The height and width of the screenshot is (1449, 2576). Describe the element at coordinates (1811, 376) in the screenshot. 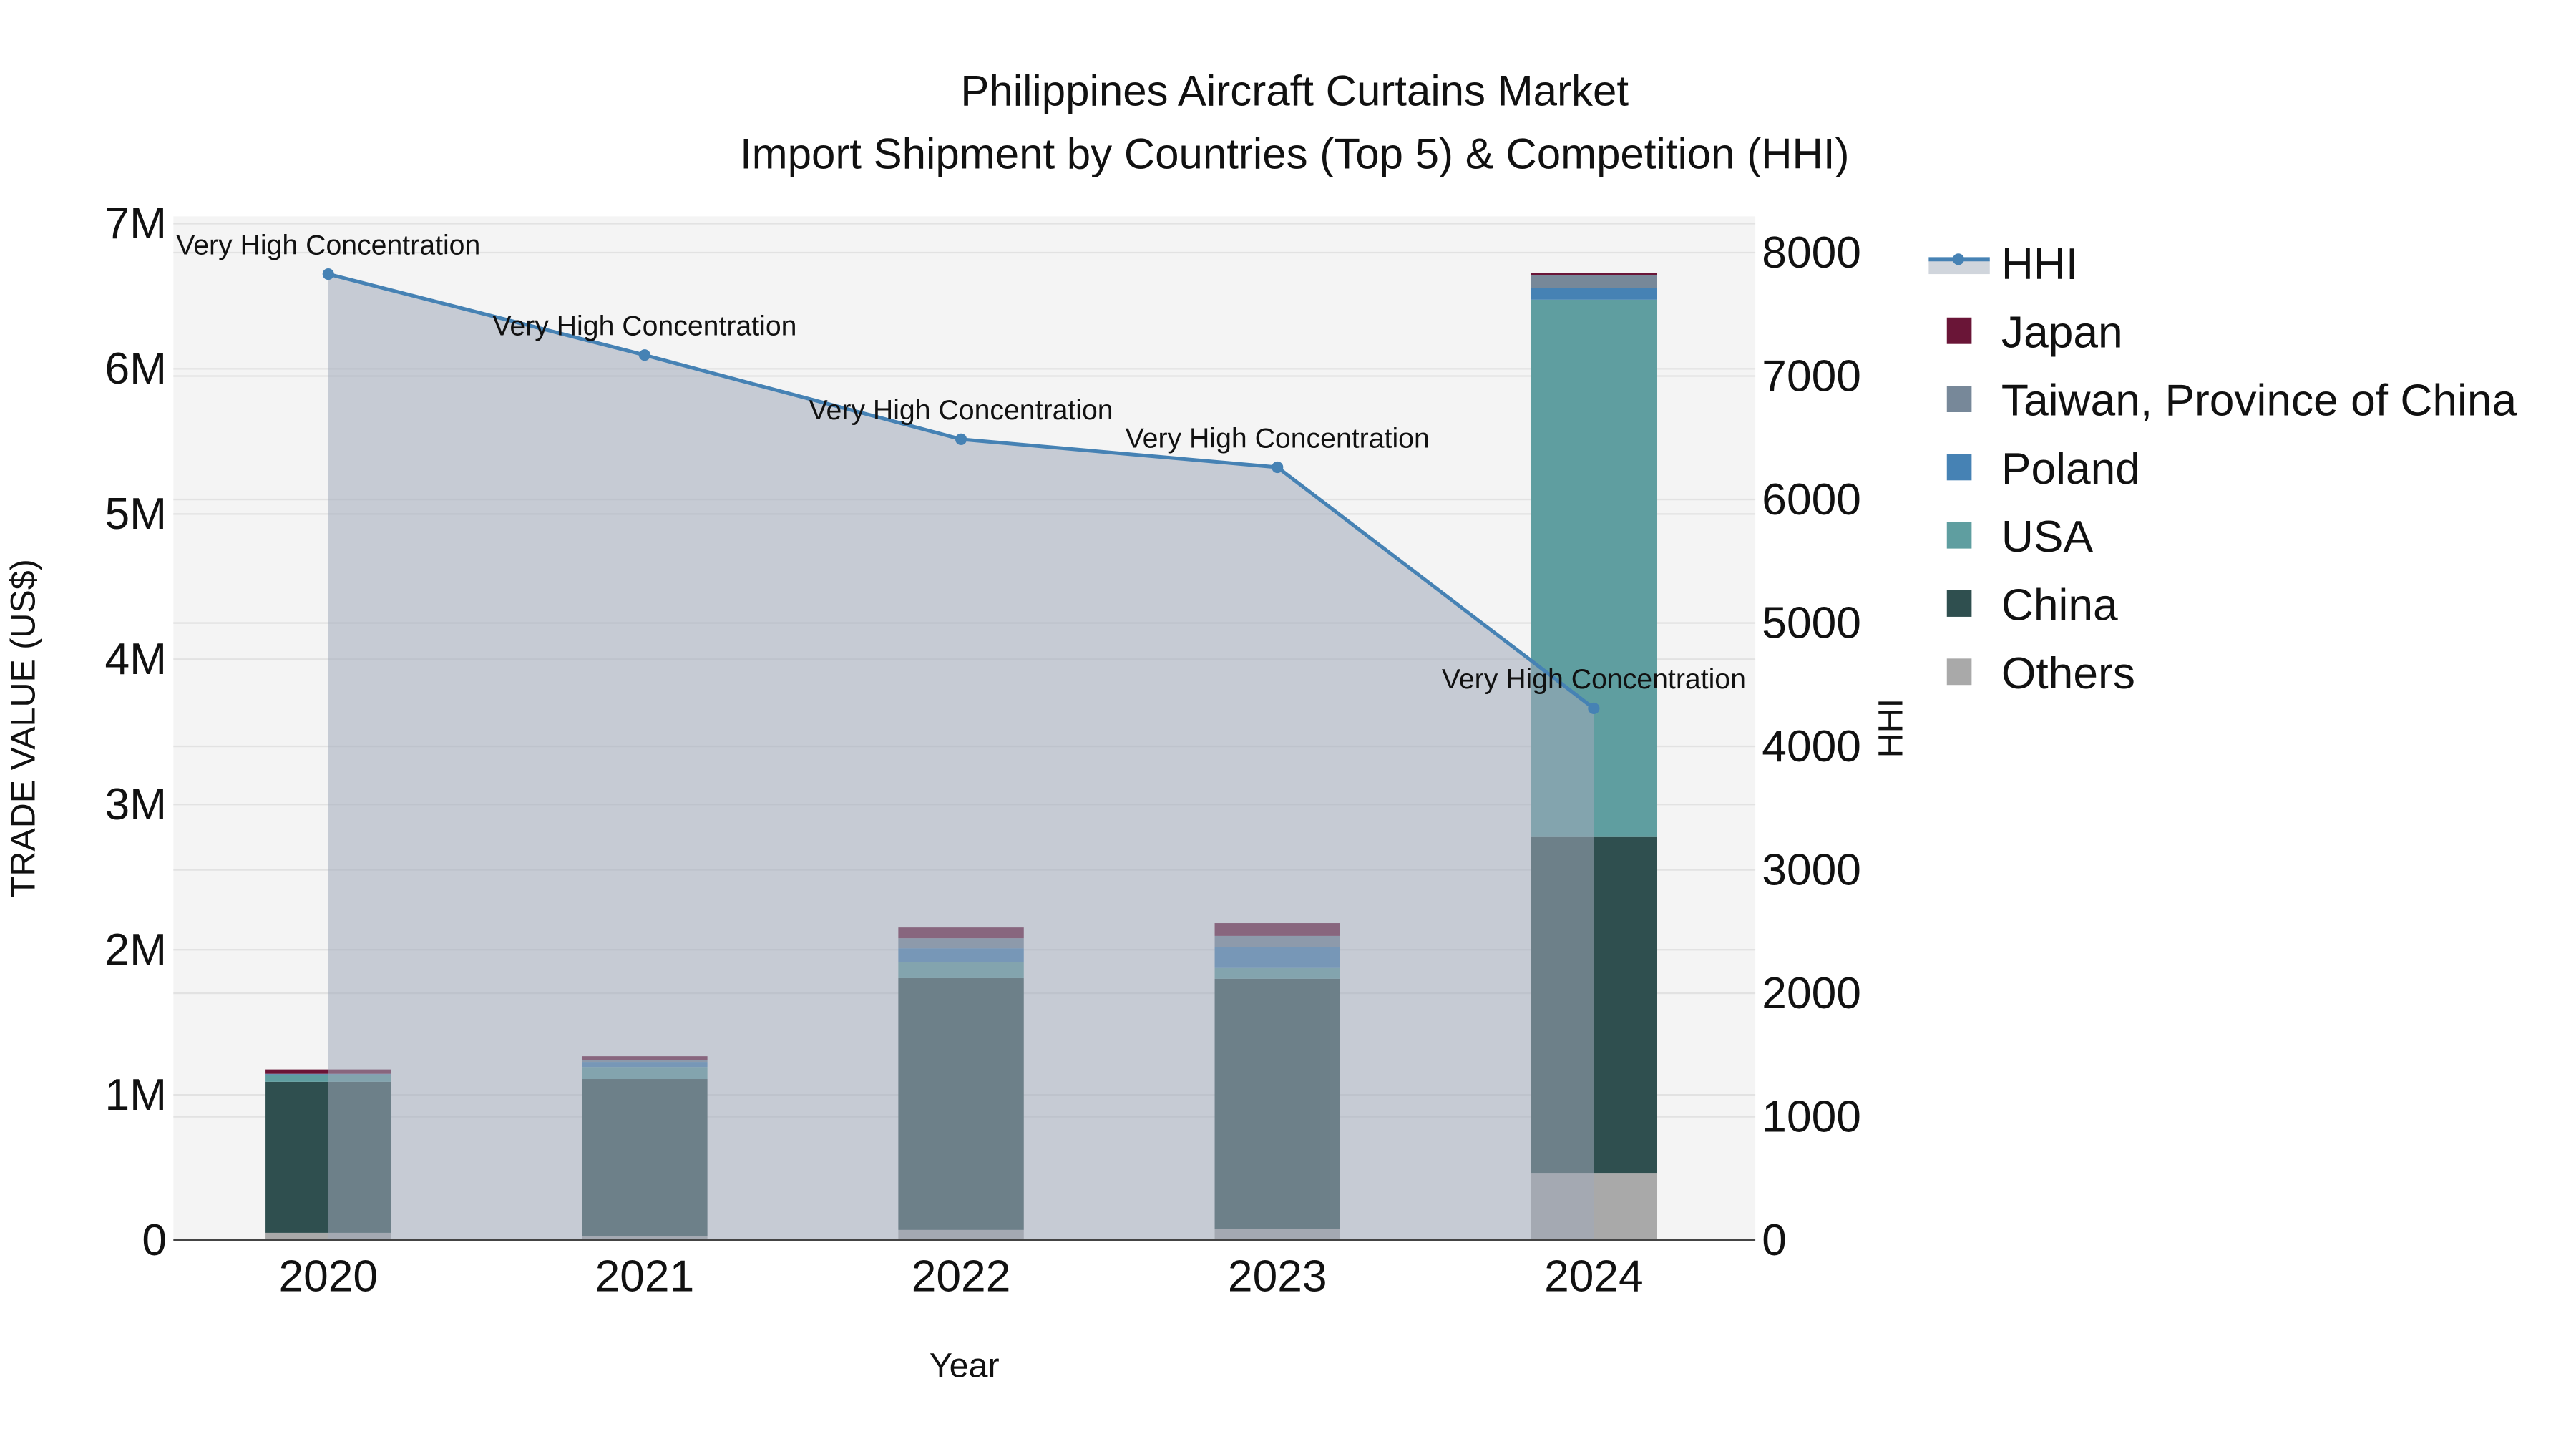

I see `y2-tick-label: 7000` at that location.